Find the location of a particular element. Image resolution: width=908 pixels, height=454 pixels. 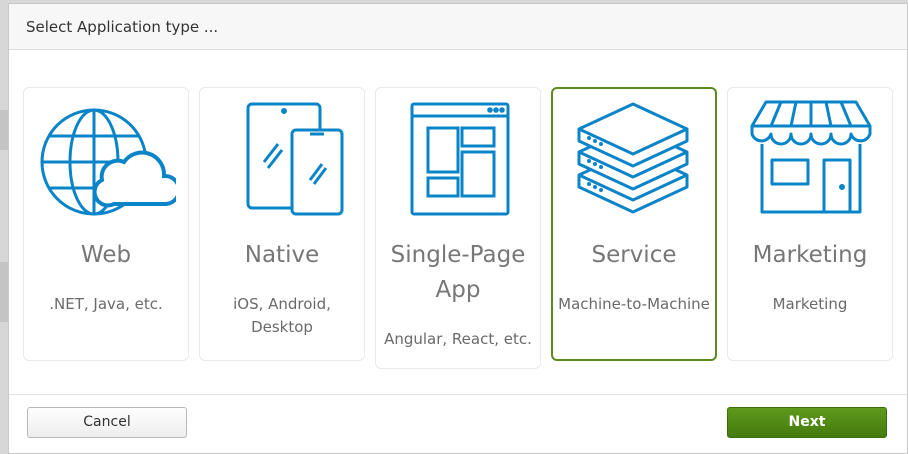

app-type-card-web: Web .NET, Java, etc. is located at coordinates (106, 224).